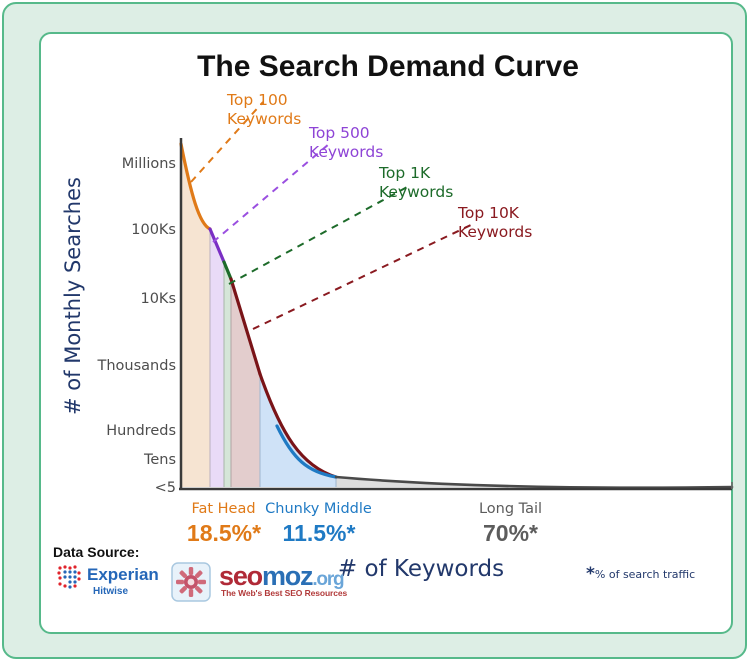 The height and width of the screenshot is (665, 753). I want to click on curve-fill-chunky-middle, so click(298, 430).